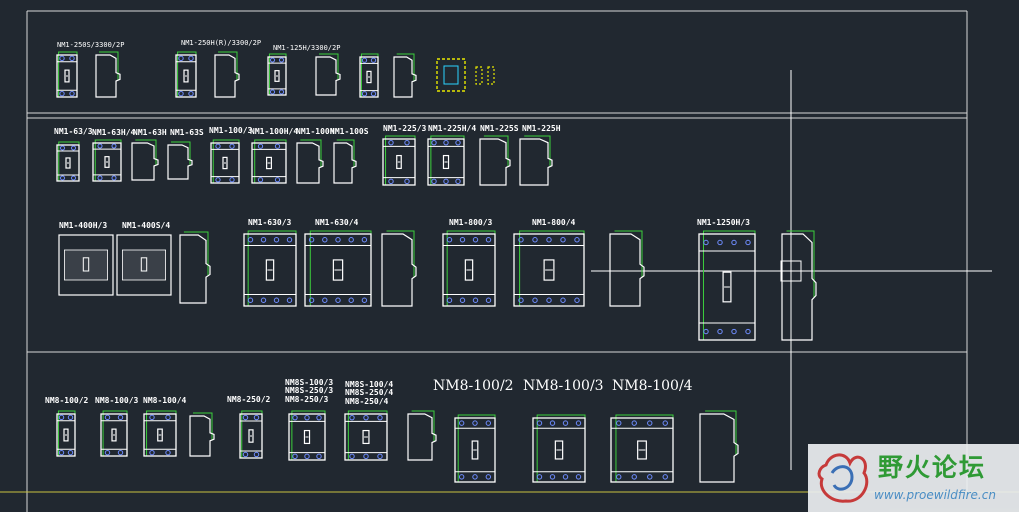 The height and width of the screenshot is (512, 1019). Describe the element at coordinates (843, 478) in the screenshot. I see `flame-logo-icon` at that location.